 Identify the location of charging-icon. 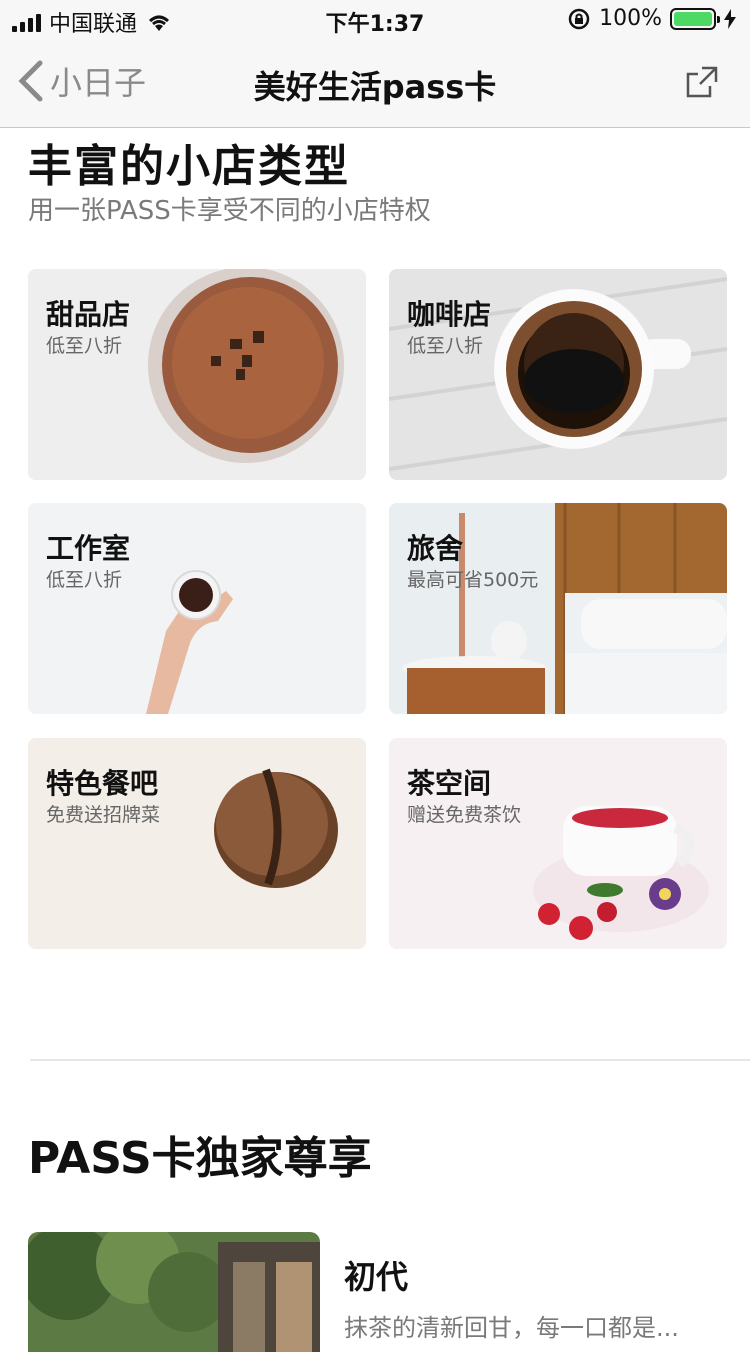
(730, 18).